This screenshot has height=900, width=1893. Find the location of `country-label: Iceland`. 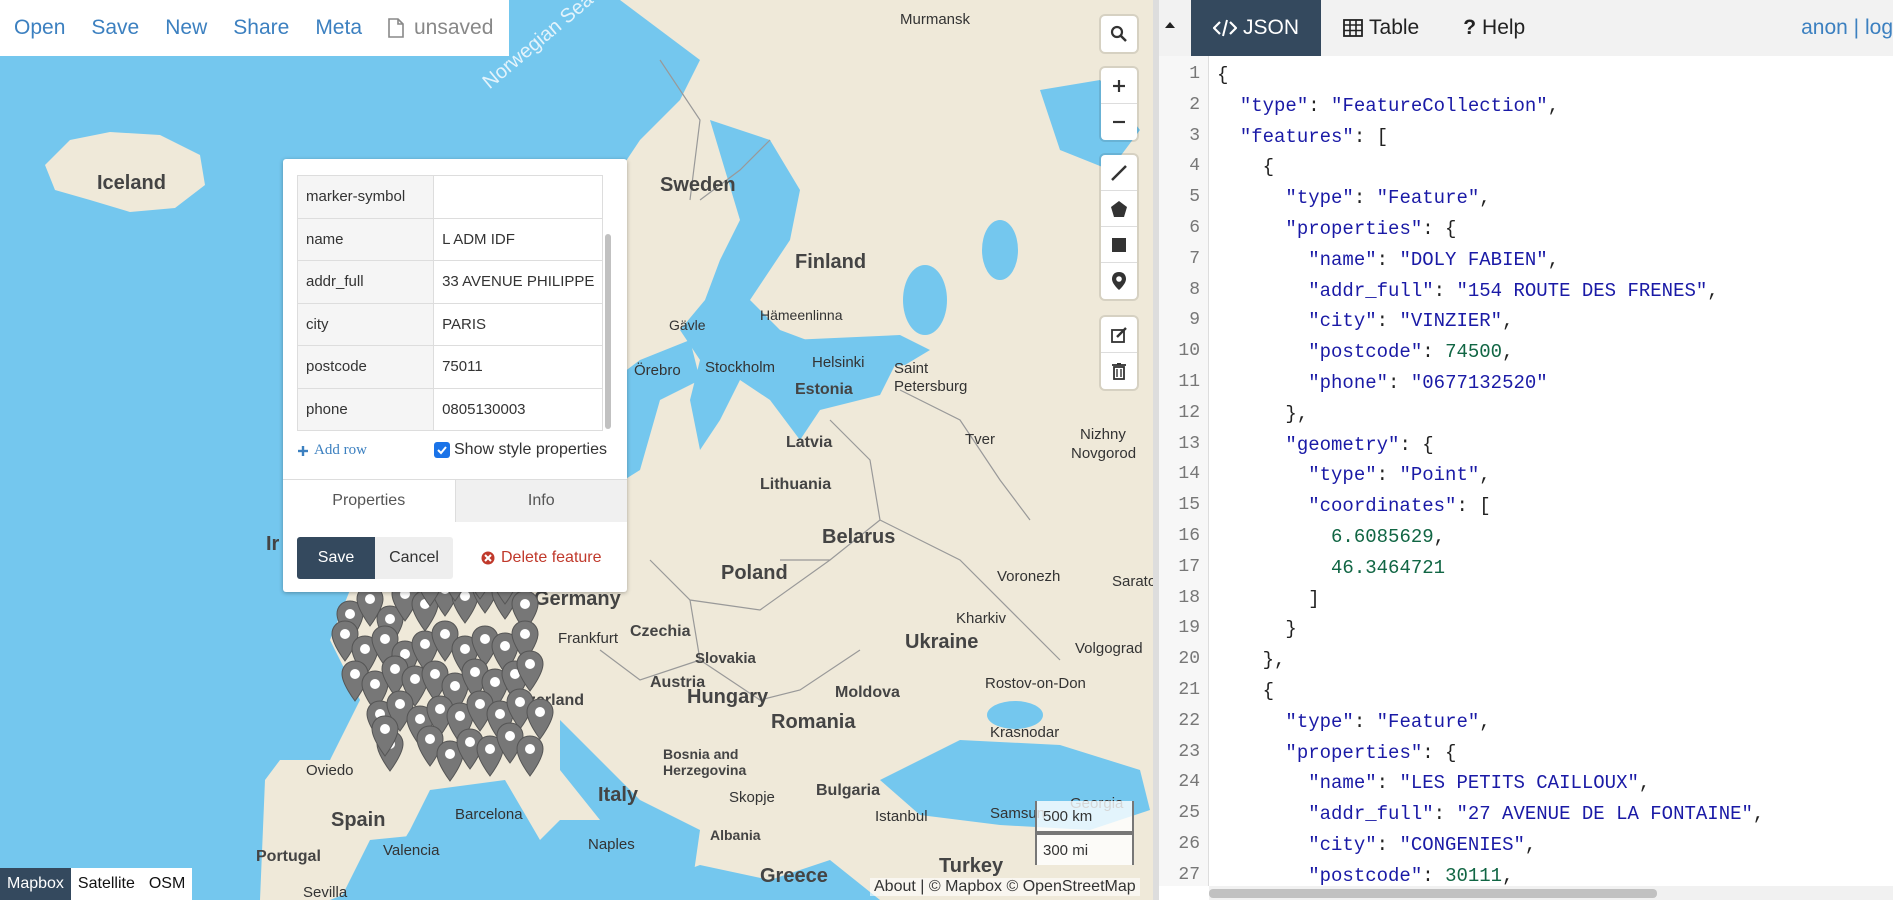

country-label: Iceland is located at coordinates (131, 183).